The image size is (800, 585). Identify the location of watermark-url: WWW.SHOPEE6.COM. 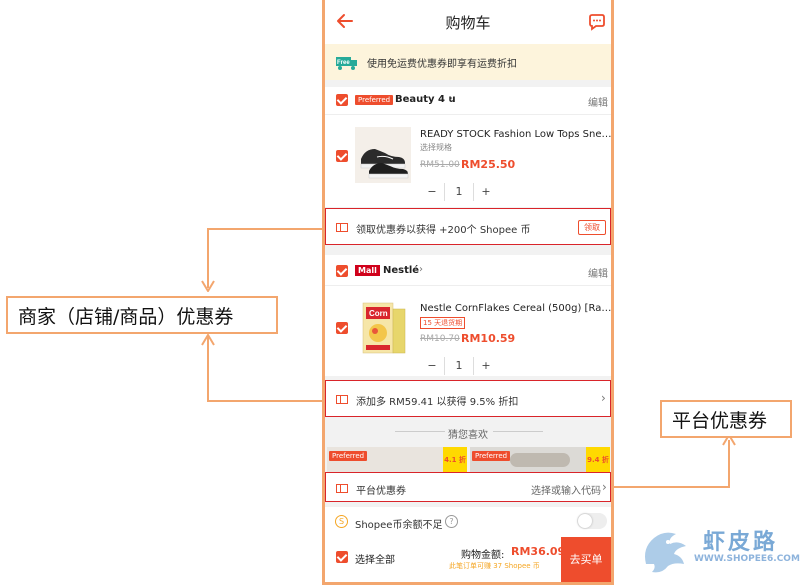
(747, 559).